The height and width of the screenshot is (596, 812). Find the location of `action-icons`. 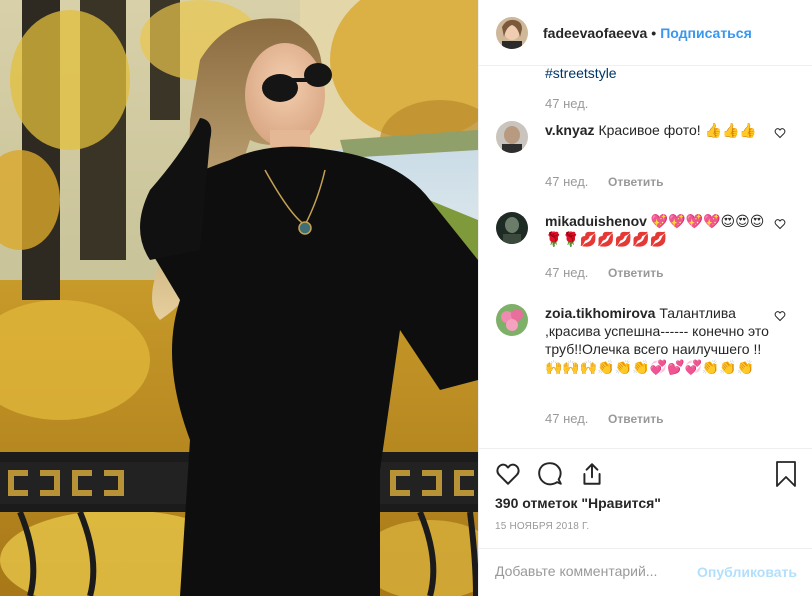

action-icons is located at coordinates (550, 474).